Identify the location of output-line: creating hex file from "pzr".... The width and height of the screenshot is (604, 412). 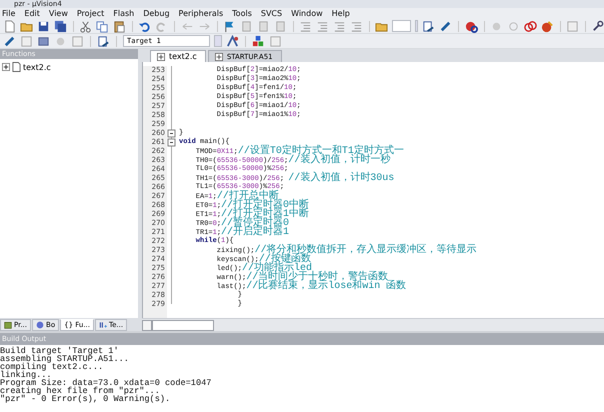
(80, 391).